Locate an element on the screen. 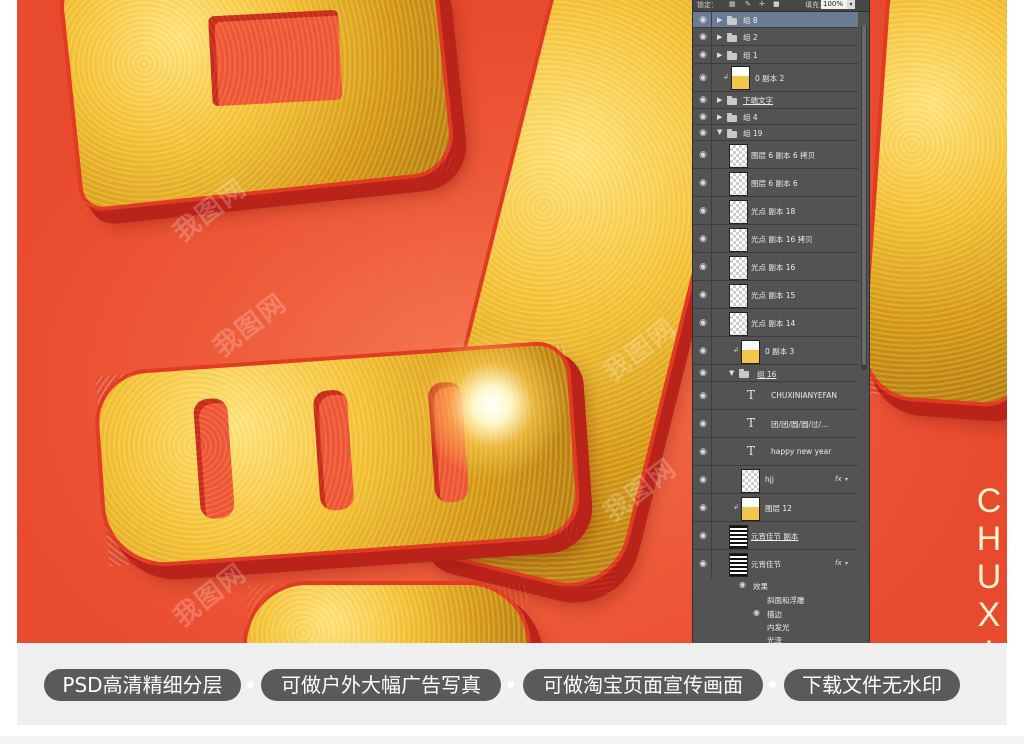  layer-row: ◉ ▼ 组 16 is located at coordinates (775, 373).